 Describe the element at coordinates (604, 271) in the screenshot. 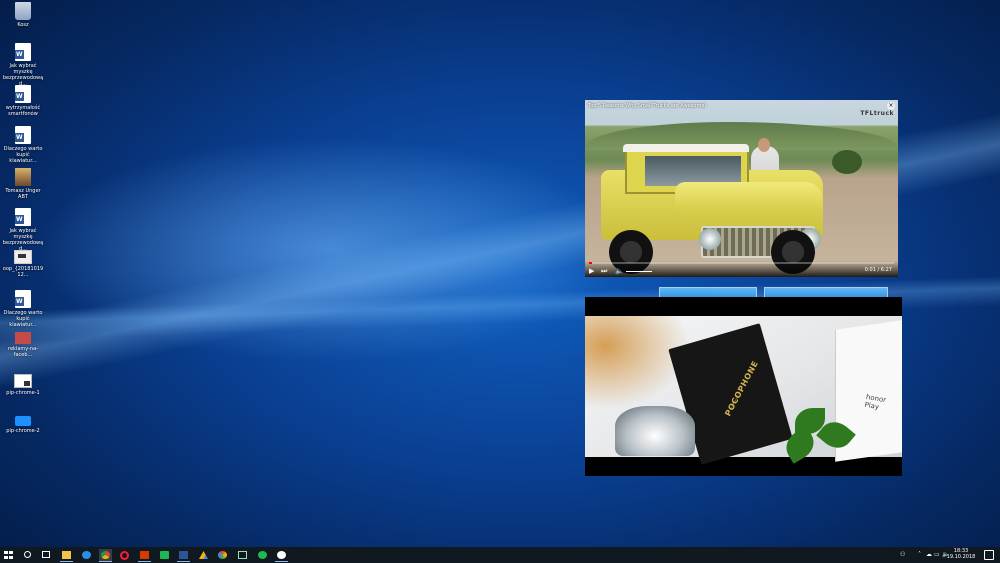

I see `next-icon: ⏭` at that location.